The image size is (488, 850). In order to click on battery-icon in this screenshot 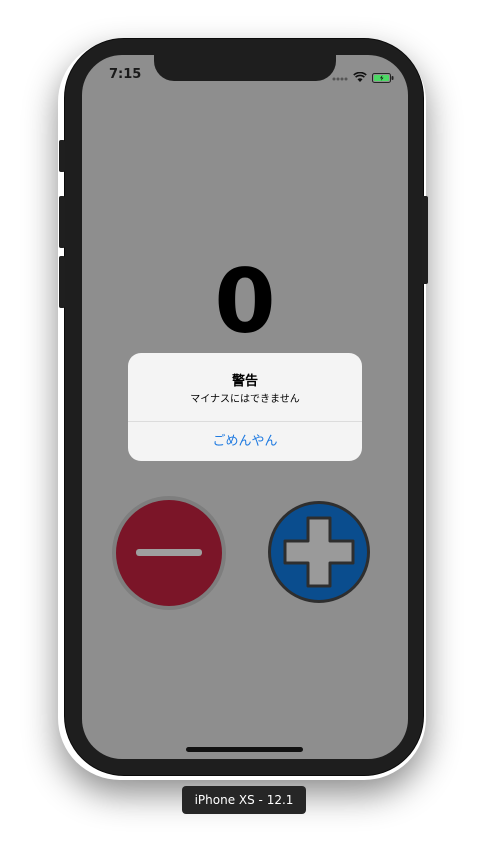, I will do `click(383, 77)`.